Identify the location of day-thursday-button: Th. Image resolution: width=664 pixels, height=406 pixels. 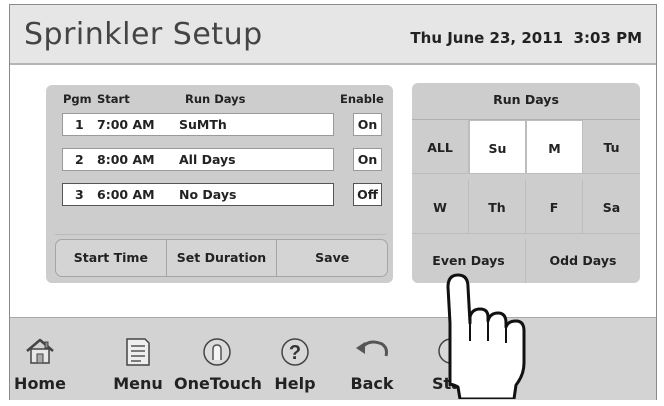
(497, 207).